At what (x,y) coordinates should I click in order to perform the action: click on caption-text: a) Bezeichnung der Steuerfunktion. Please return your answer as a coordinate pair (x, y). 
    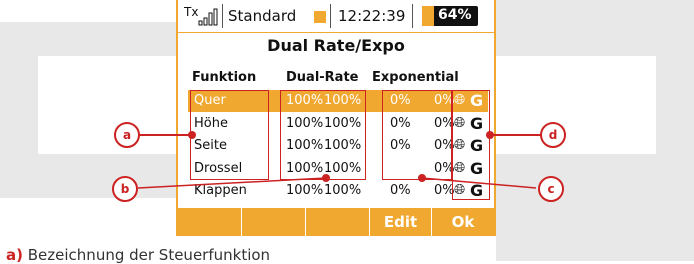
    Looking at the image, I should click on (138, 255).